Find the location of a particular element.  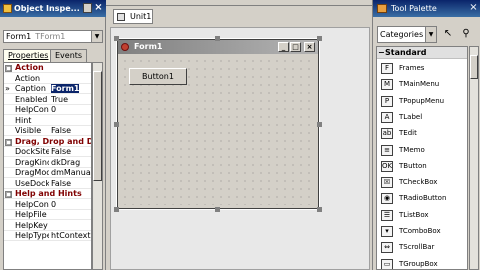

property-row: DragModedmManual is located at coordinates (47, 173).